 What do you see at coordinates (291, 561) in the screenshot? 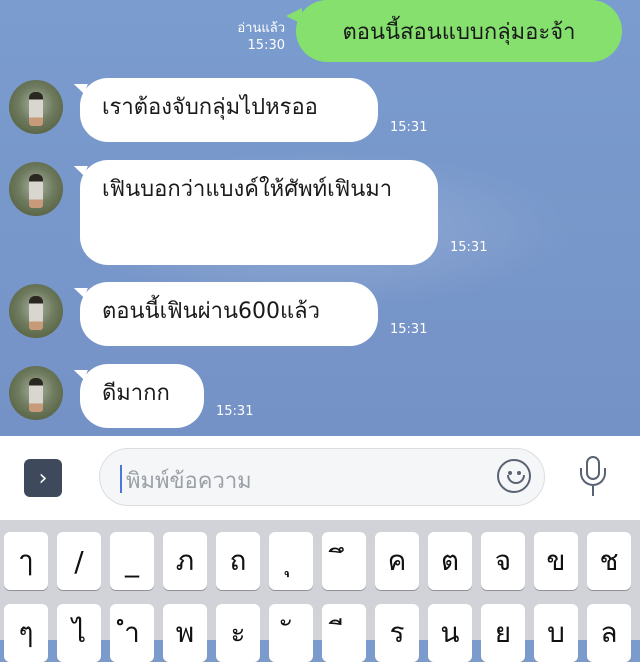
I see `keyboard-key: ุ` at bounding box center [291, 561].